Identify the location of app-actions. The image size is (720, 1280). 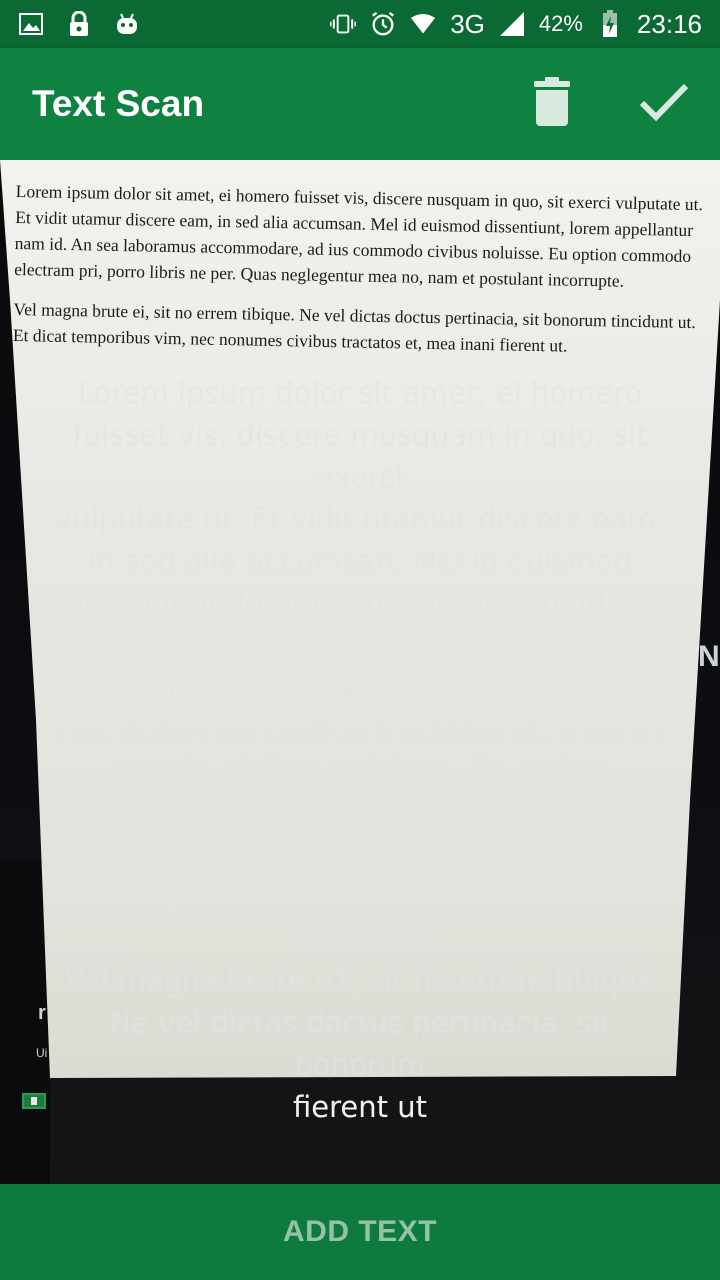
(608, 104).